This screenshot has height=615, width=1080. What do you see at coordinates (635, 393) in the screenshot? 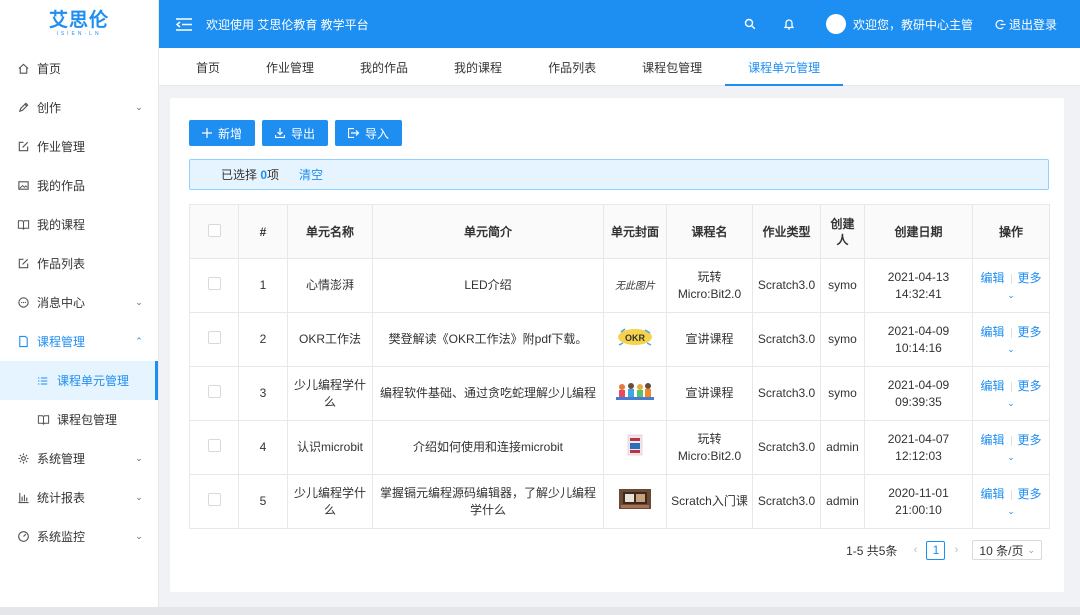
I see `cover-thumbnail-kids` at bounding box center [635, 393].